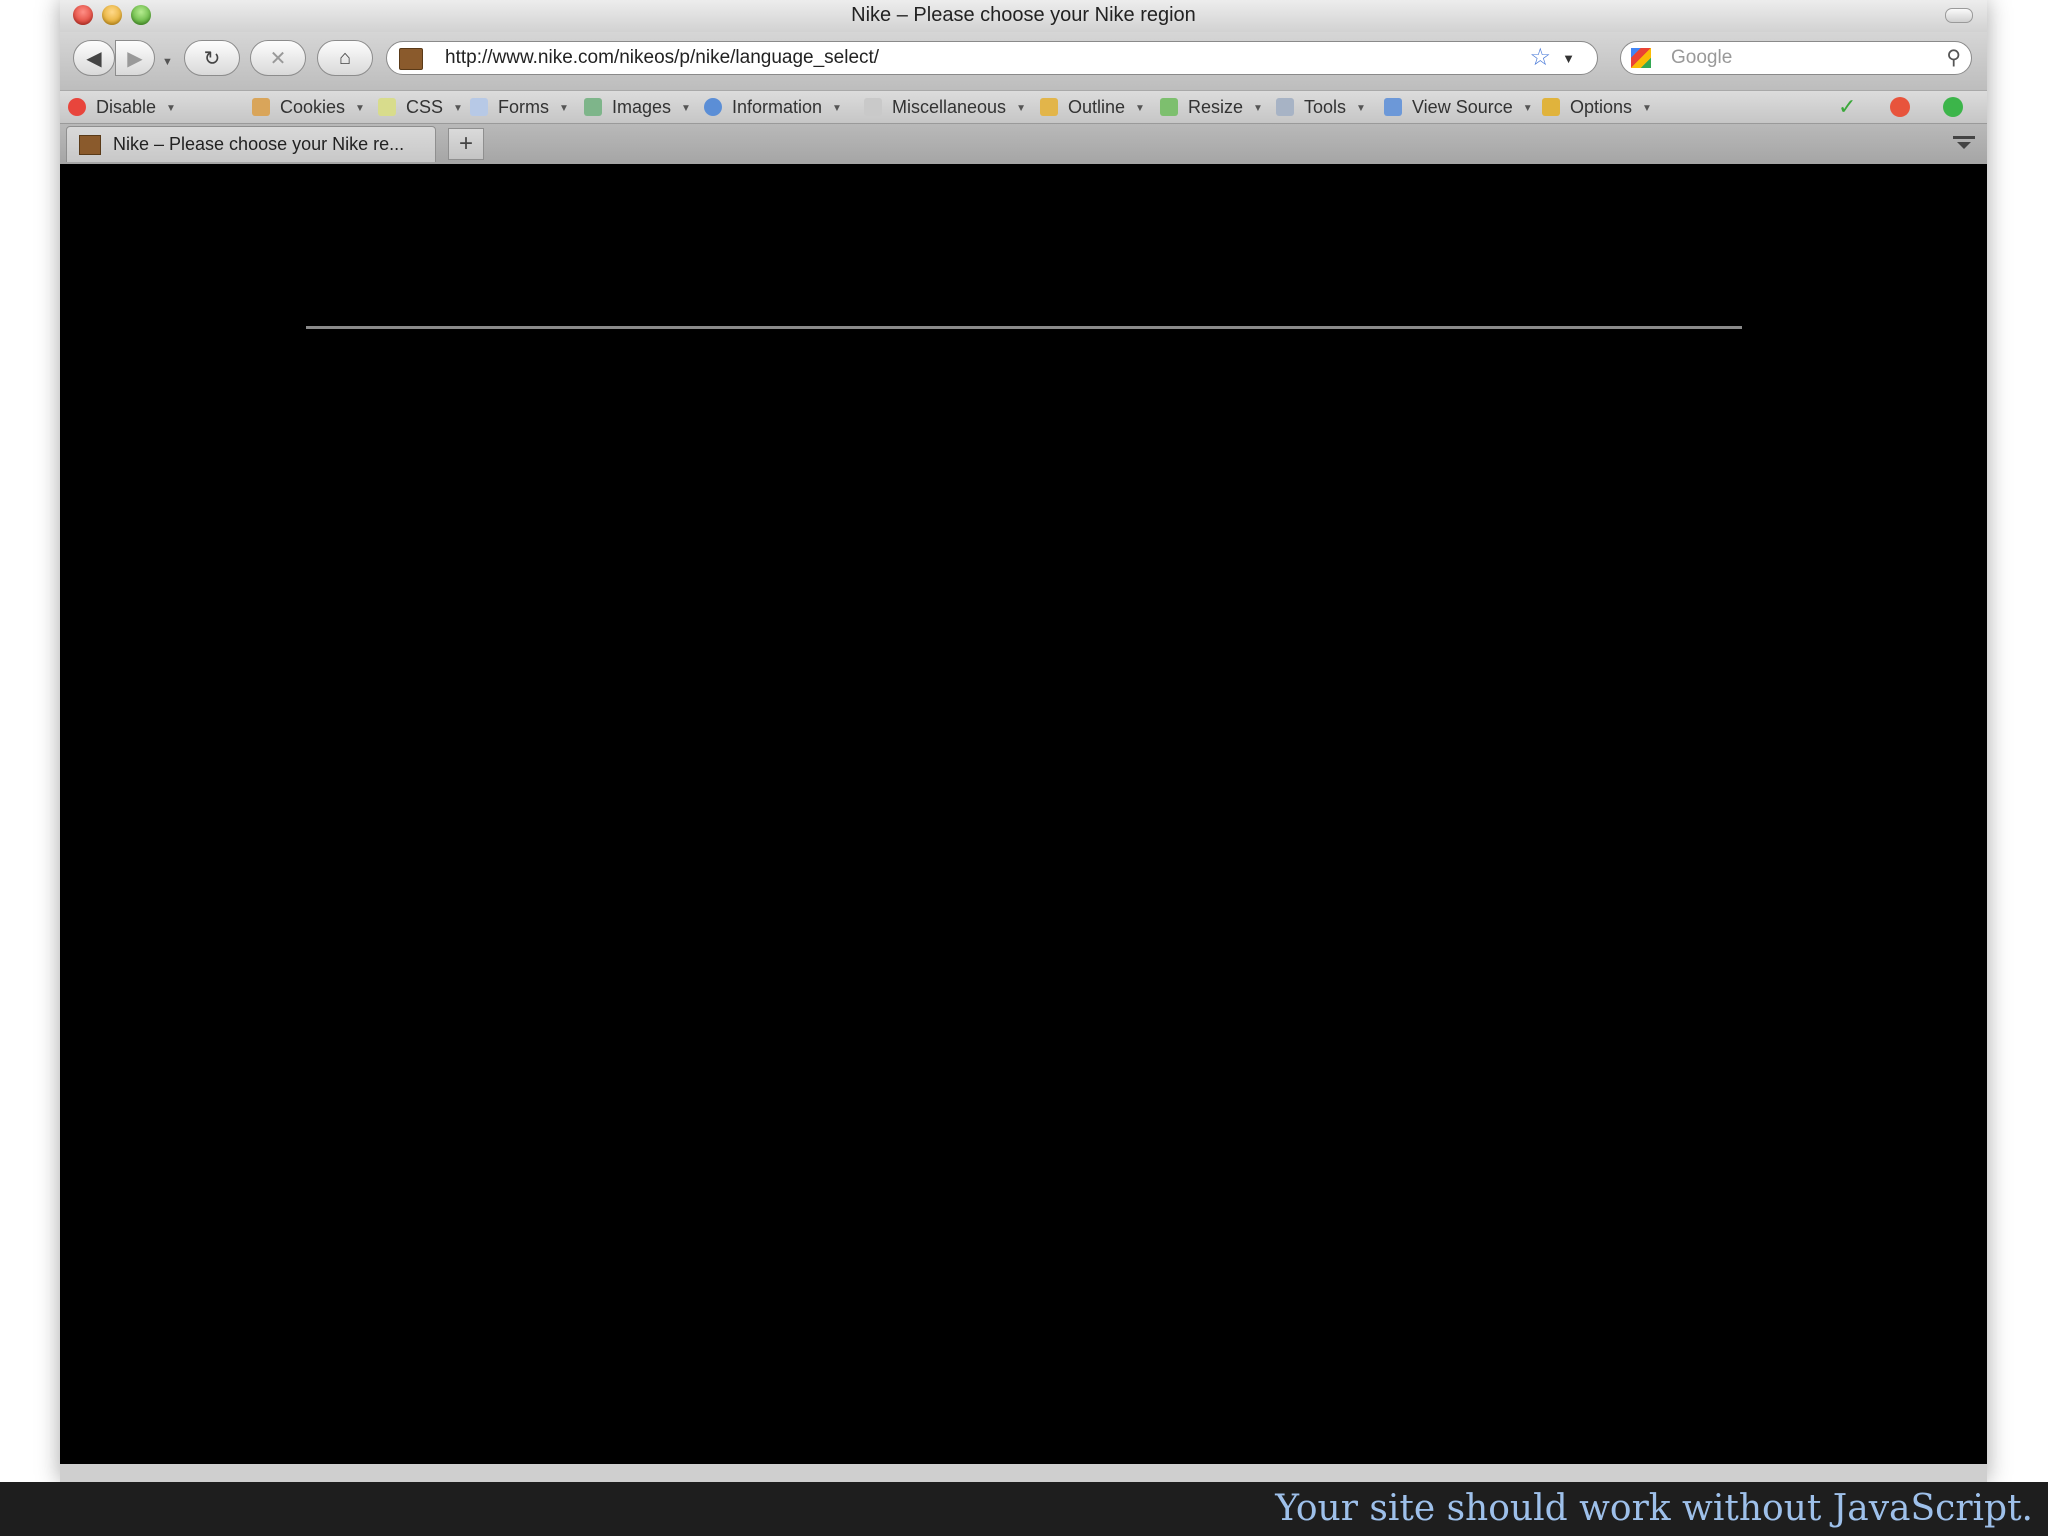  Describe the element at coordinates (167, 62) in the screenshot. I see `history-dropdown-icon: ▼` at that location.